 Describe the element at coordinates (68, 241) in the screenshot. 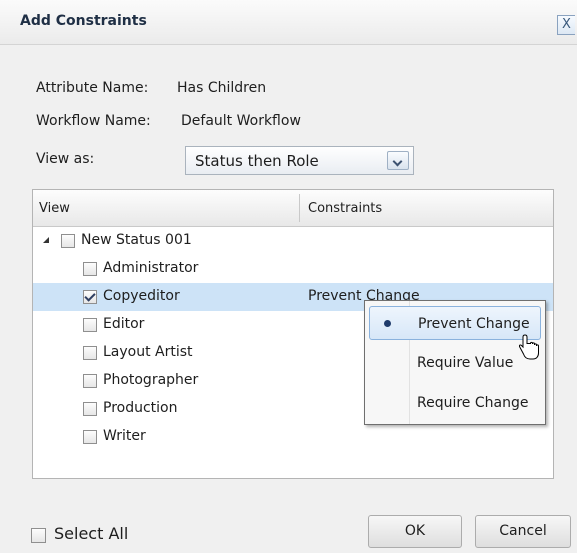

I see `status-checkbox` at that location.